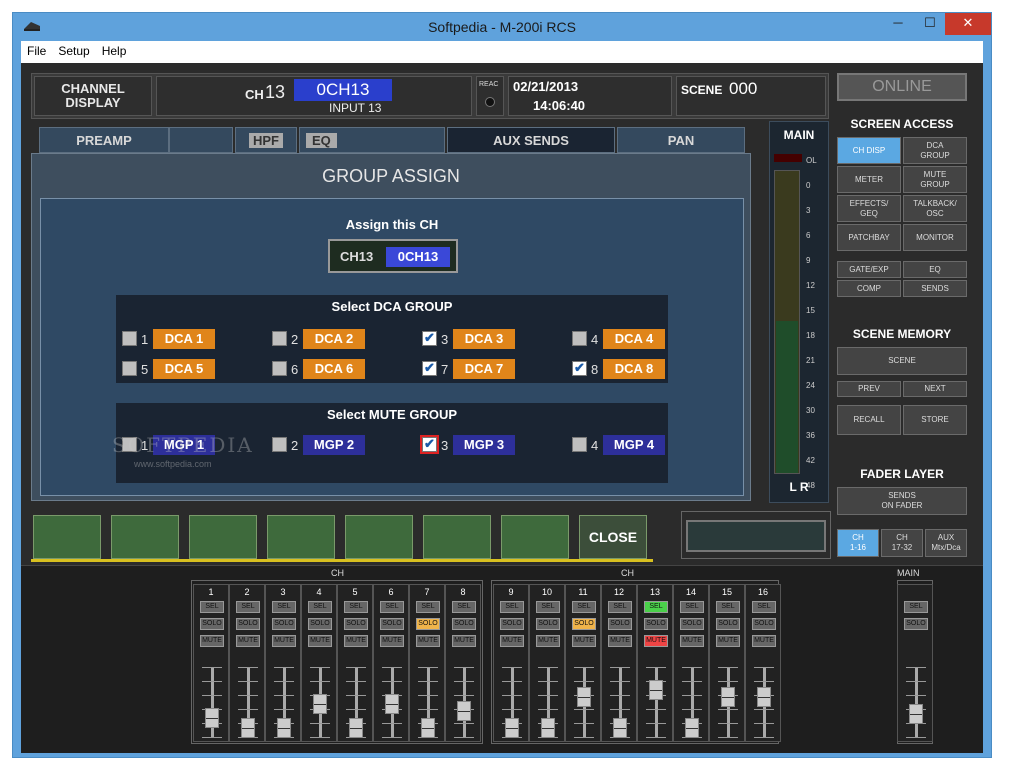  I want to click on patchbay-button: PATCHBAY, so click(869, 237).